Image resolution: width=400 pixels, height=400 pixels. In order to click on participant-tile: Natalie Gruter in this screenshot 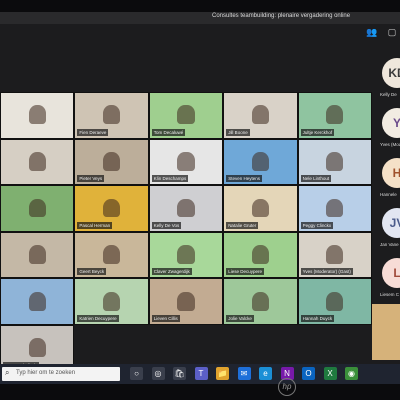, I will do `click(260, 208)`.